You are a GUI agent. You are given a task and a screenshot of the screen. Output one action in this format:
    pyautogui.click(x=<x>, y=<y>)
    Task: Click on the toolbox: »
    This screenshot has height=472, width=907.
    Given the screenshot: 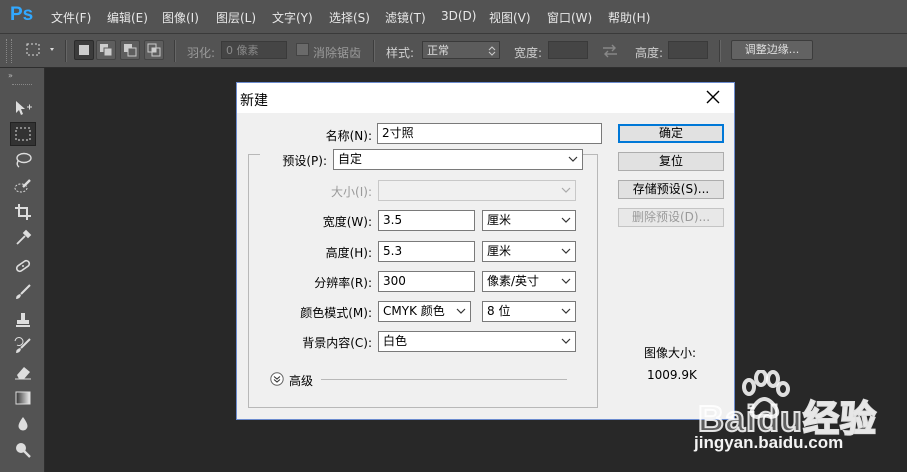 What is the action you would take?
    pyautogui.click(x=22, y=270)
    